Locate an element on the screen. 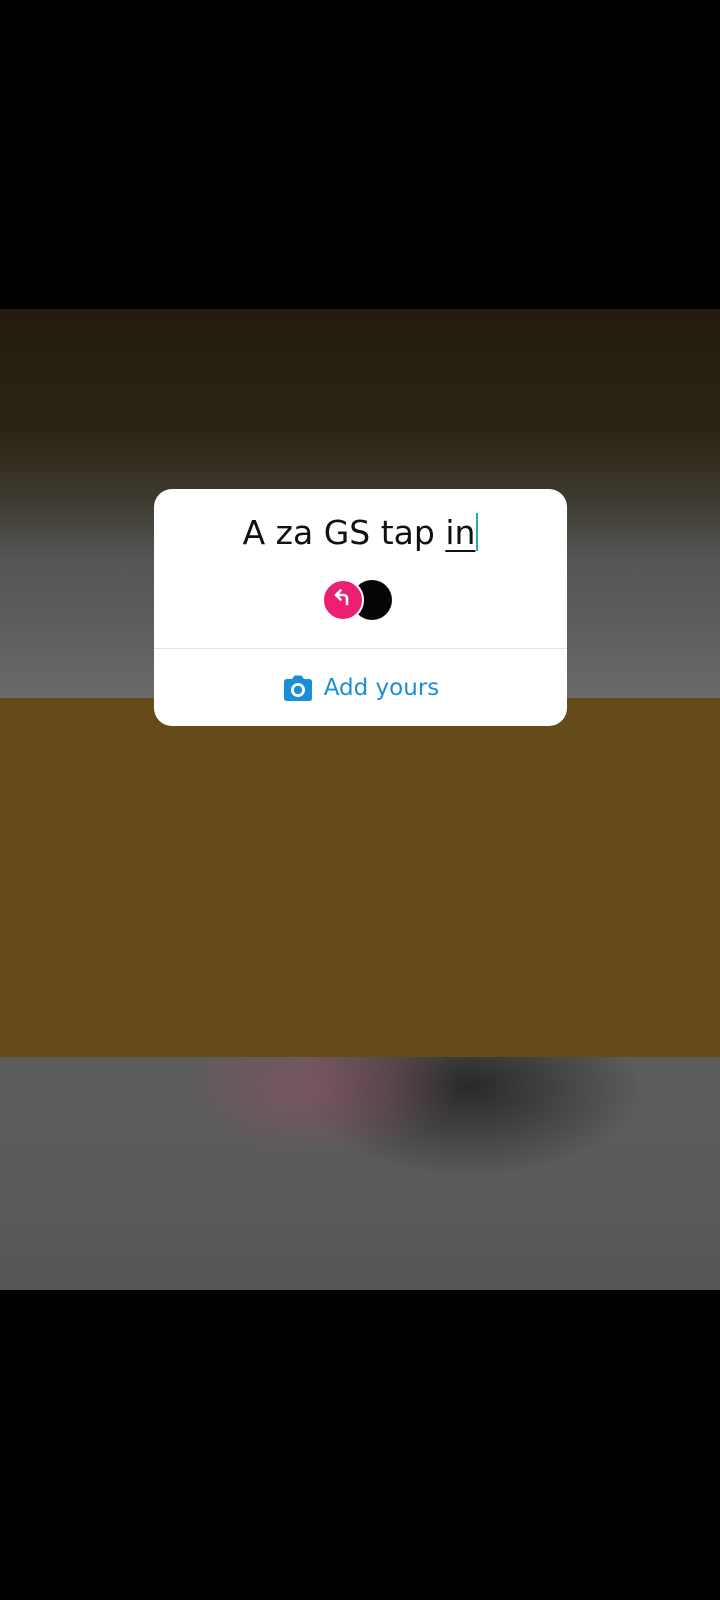 This screenshot has width=720, height=1600. sticker-prompt-active-word: in is located at coordinates (460, 532).